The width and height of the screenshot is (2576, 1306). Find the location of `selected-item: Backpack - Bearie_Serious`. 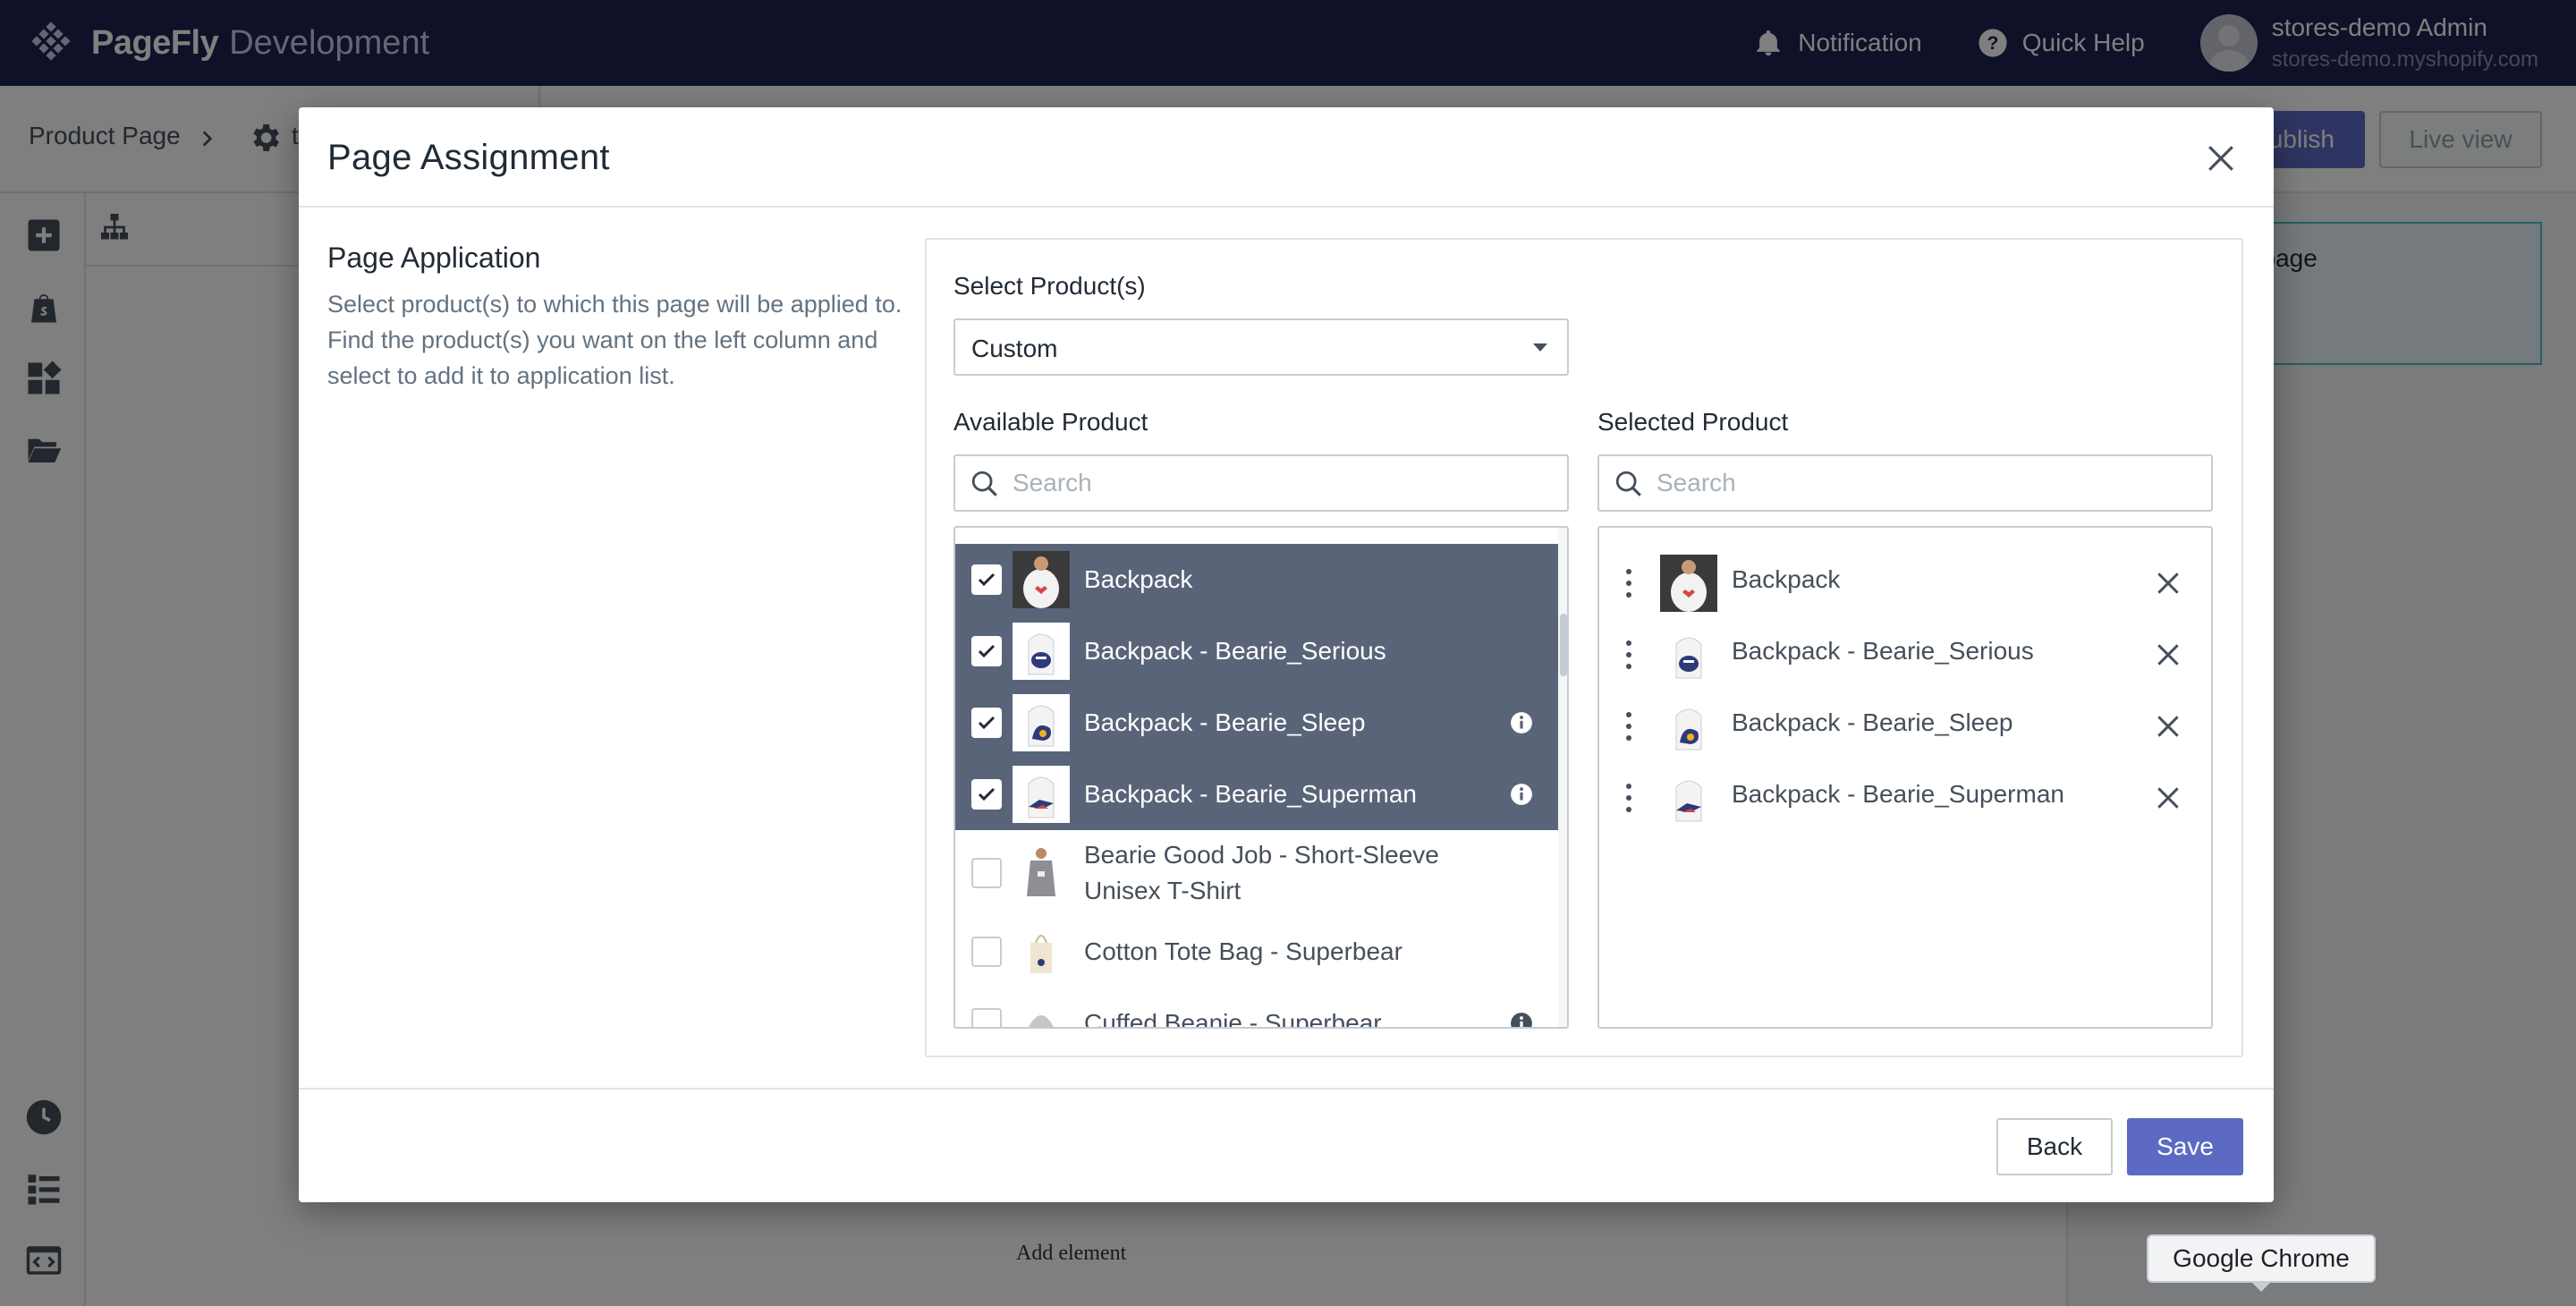

selected-item: Backpack - Bearie_Serious is located at coordinates (1905, 655).